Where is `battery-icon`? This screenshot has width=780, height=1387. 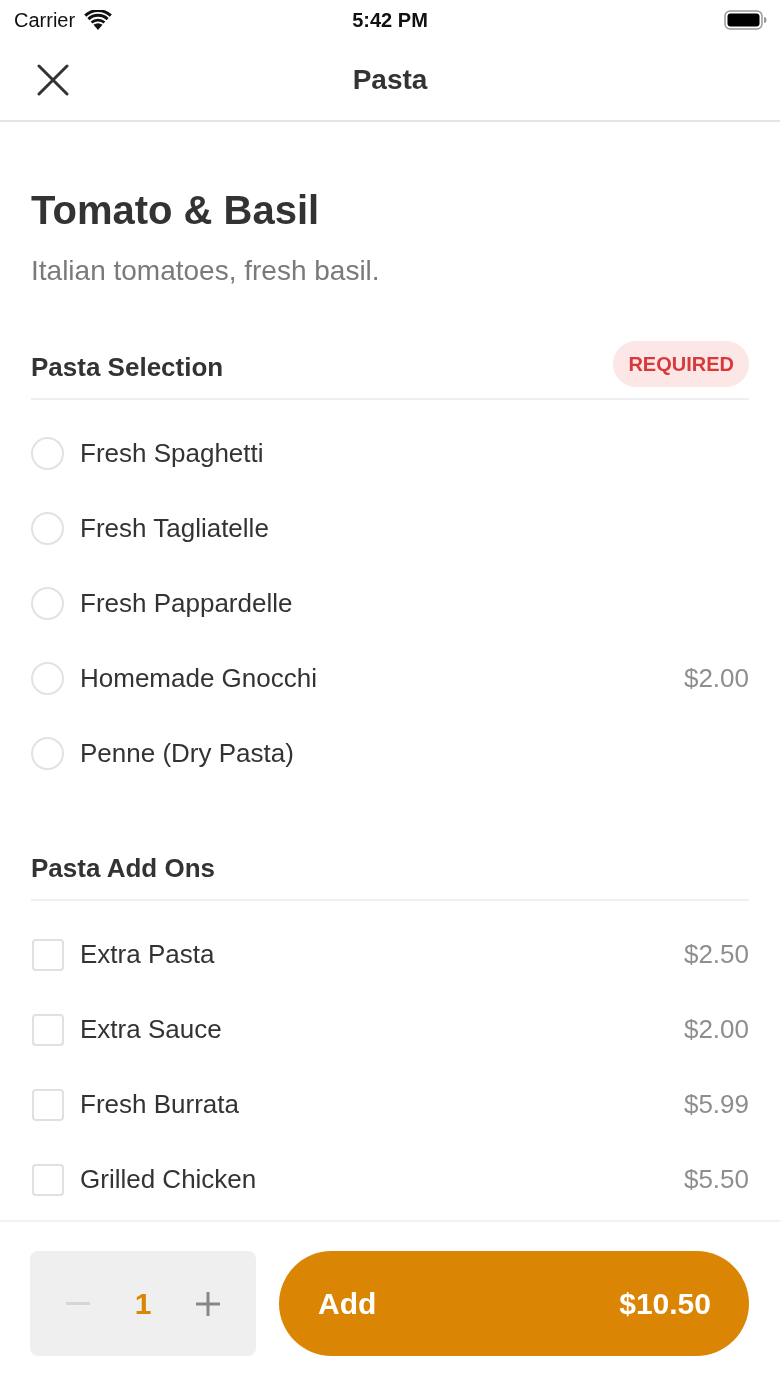
battery-icon is located at coordinates (745, 20).